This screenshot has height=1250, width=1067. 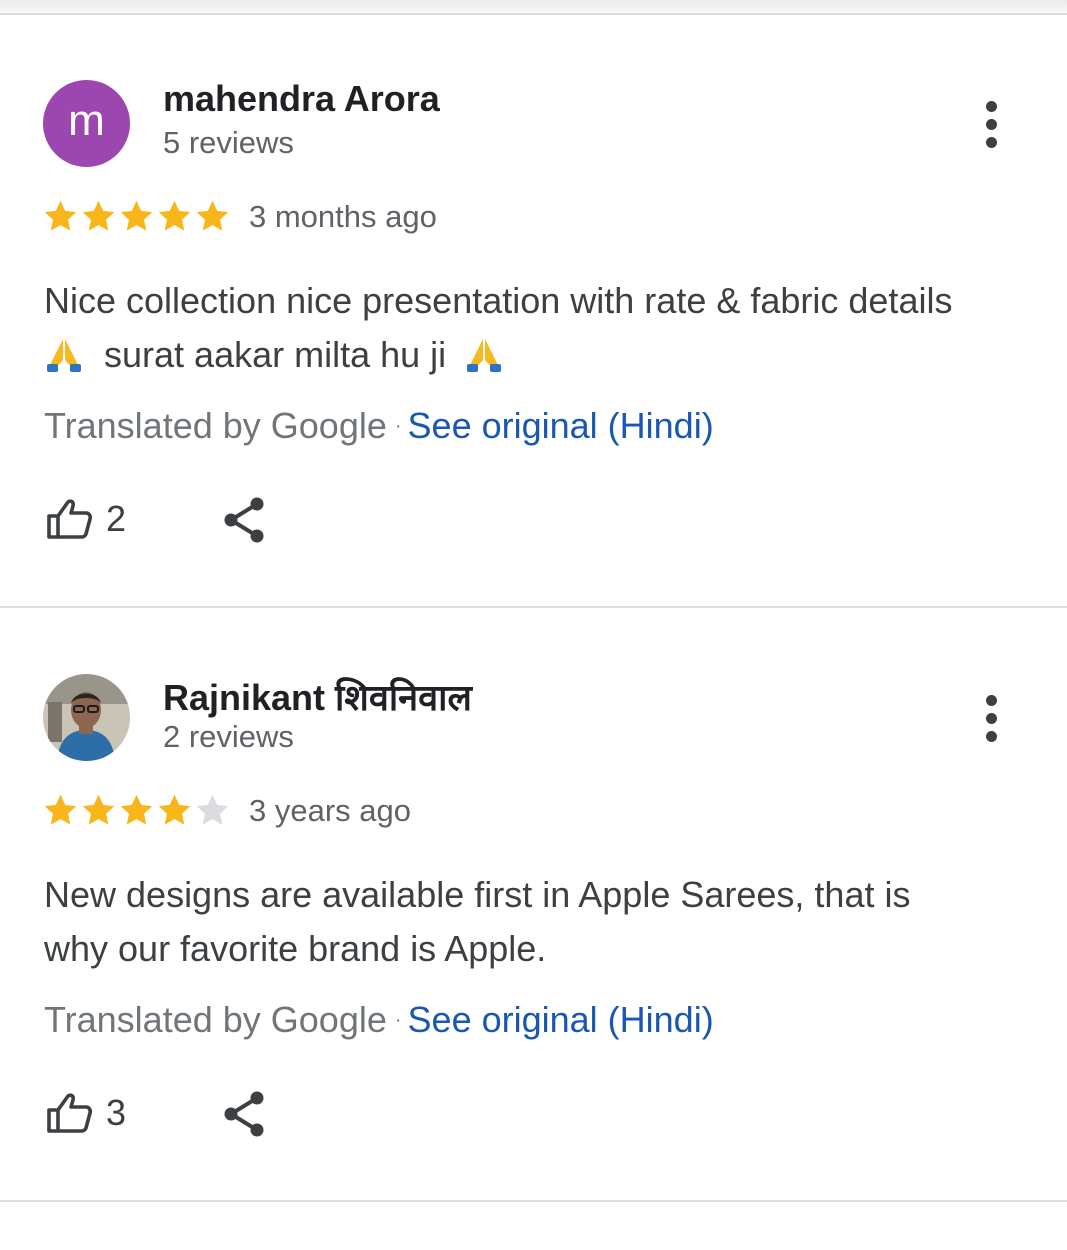 What do you see at coordinates (343, 216) in the screenshot?
I see `review-time: 3 months ago` at bounding box center [343, 216].